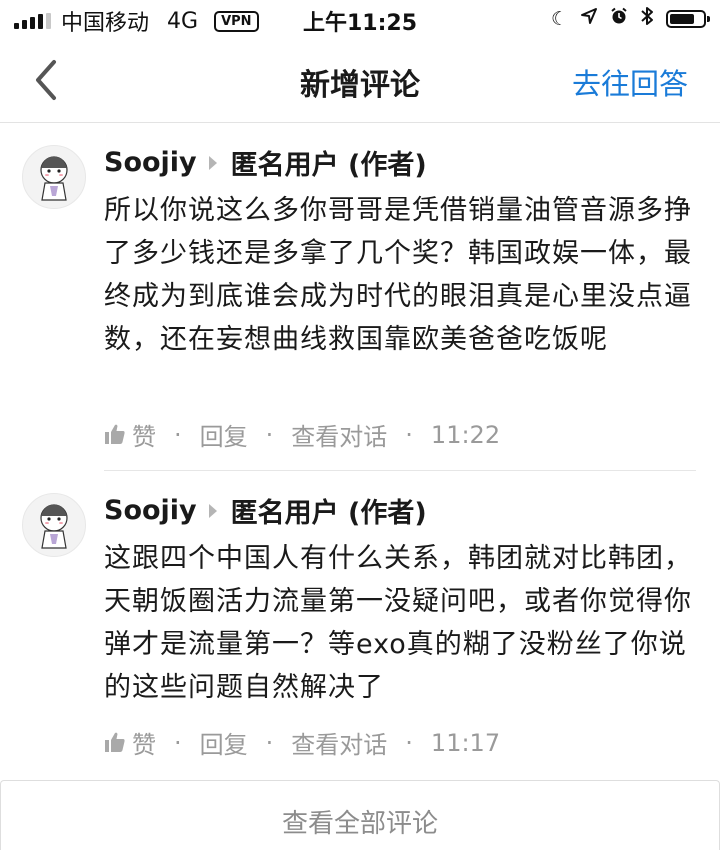 This screenshot has height=867, width=720. What do you see at coordinates (360, 80) in the screenshot?
I see `nav-bar: 新增评论 去往回答` at bounding box center [360, 80].